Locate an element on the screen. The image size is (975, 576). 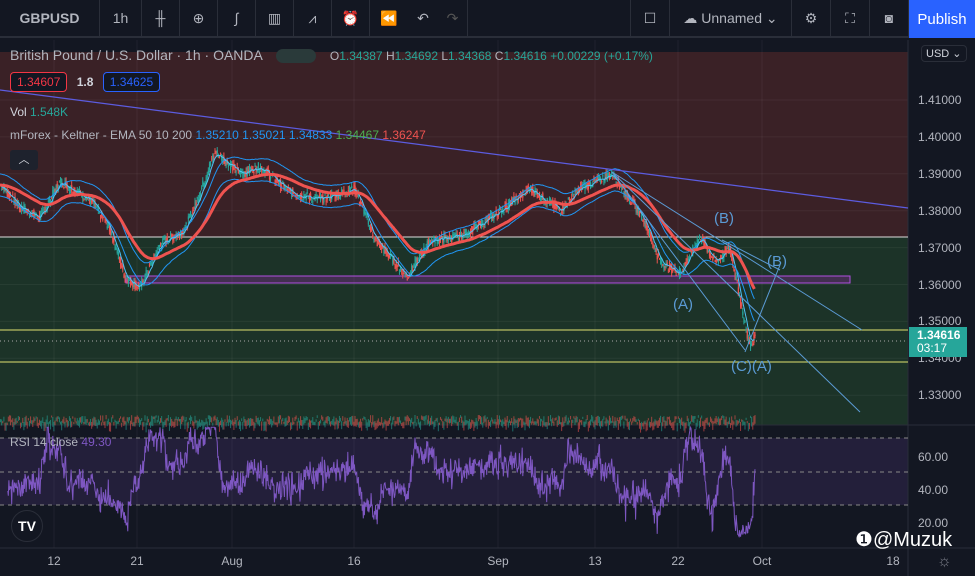
tradingview-logo: TV is located at coordinates (27, 526).